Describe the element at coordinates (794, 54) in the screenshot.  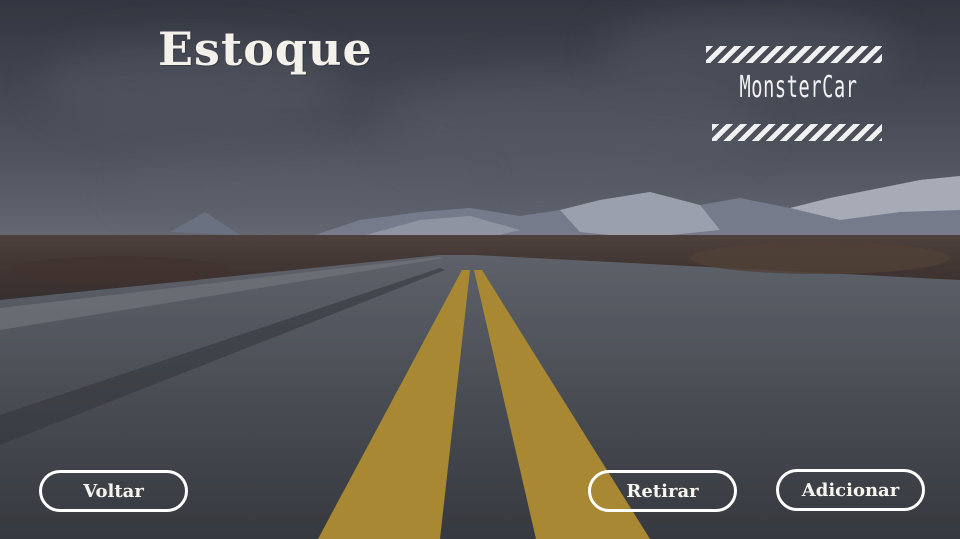
I see `logo-stripe-top` at that location.